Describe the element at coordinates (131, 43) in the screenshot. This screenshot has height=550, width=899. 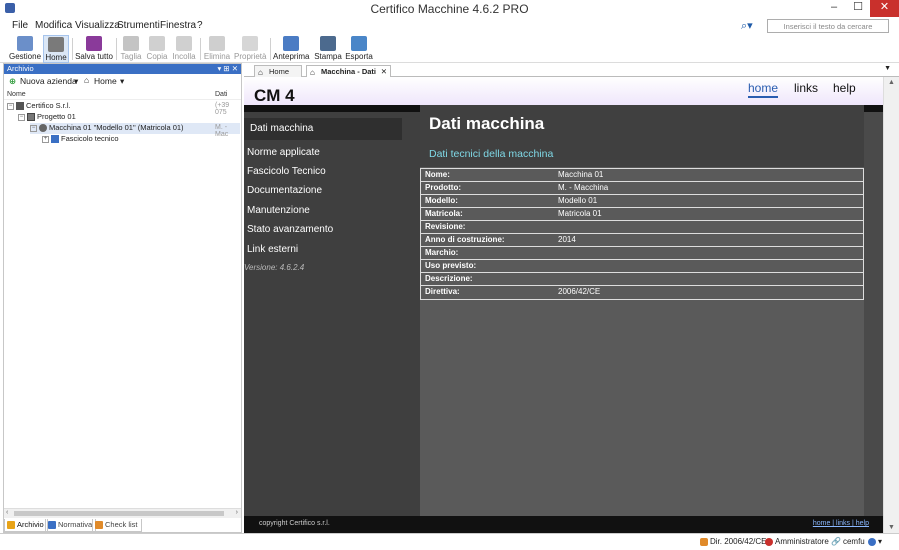
I see `scissors-icon` at that location.